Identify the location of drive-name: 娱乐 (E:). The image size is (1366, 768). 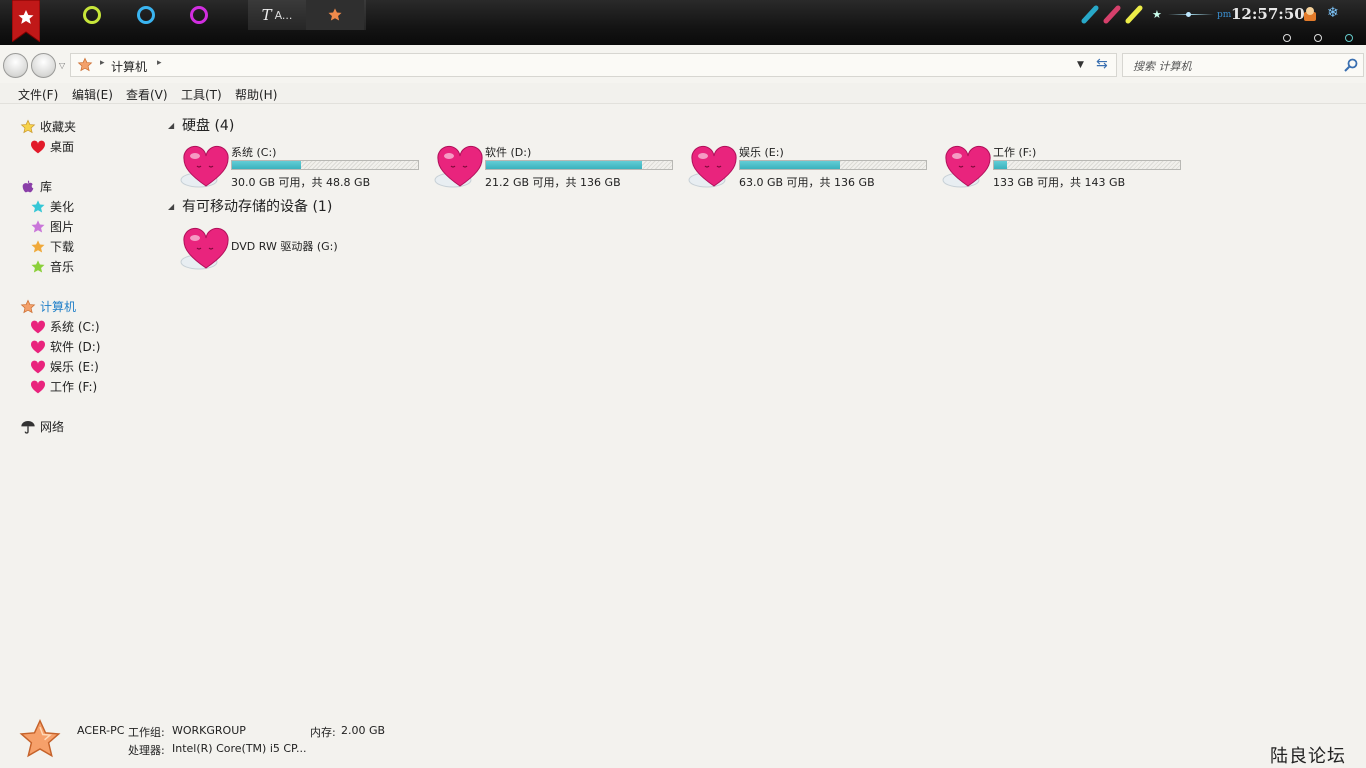
(761, 152).